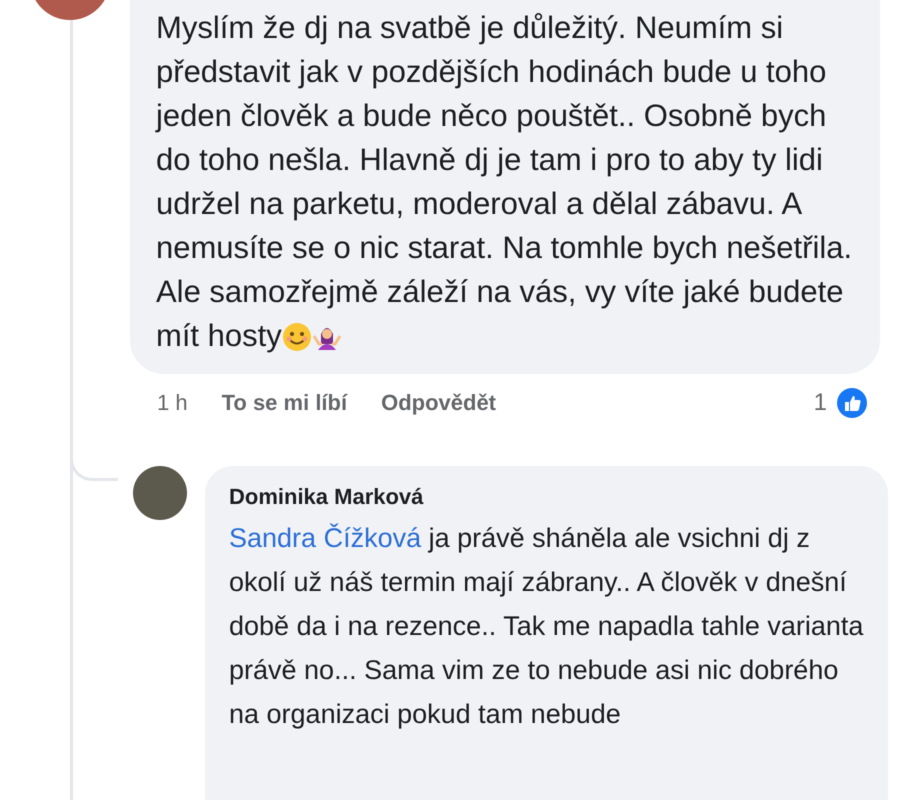  What do you see at coordinates (820, 403) in the screenshot?
I see `reaction-count: 1` at bounding box center [820, 403].